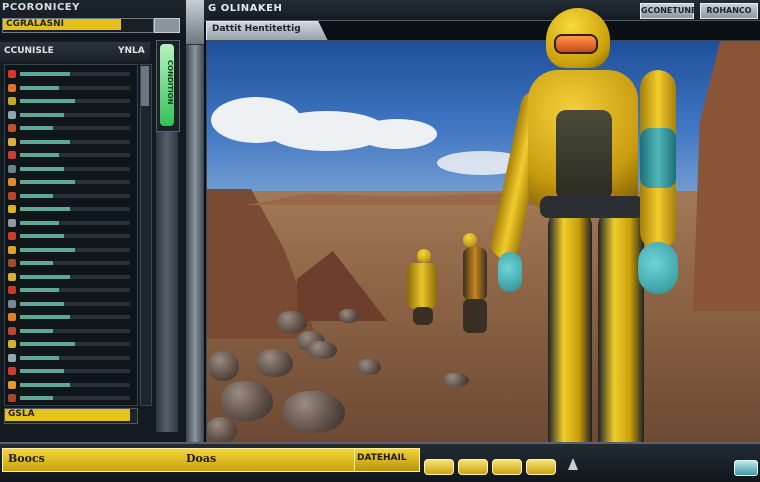 The height and width of the screenshot is (482, 760). Describe the element at coordinates (35, 24) in the screenshot. I see `top-meter-label: CGRALASNI` at that location.